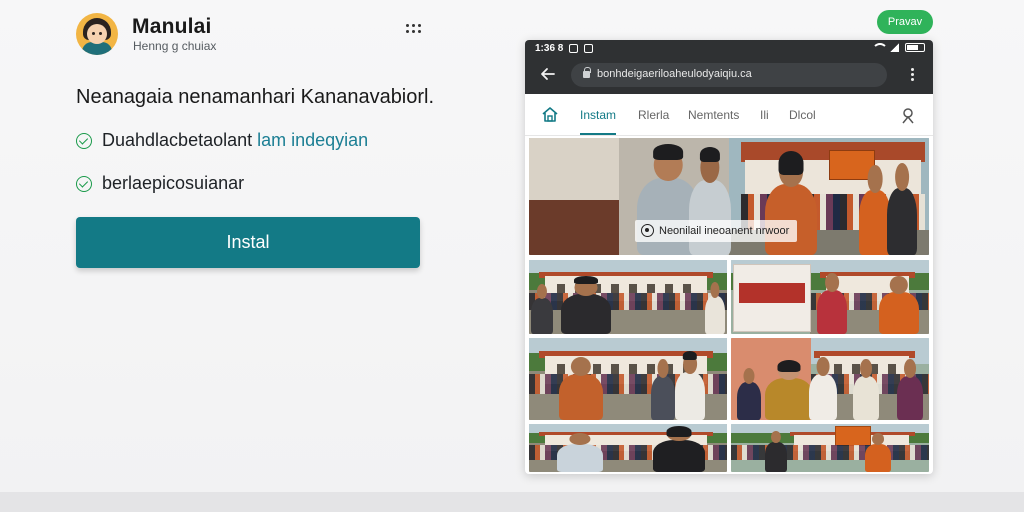 This screenshot has width=1024, height=512. Describe the element at coordinates (908, 115) in the screenshot. I see `person-icon` at that location.